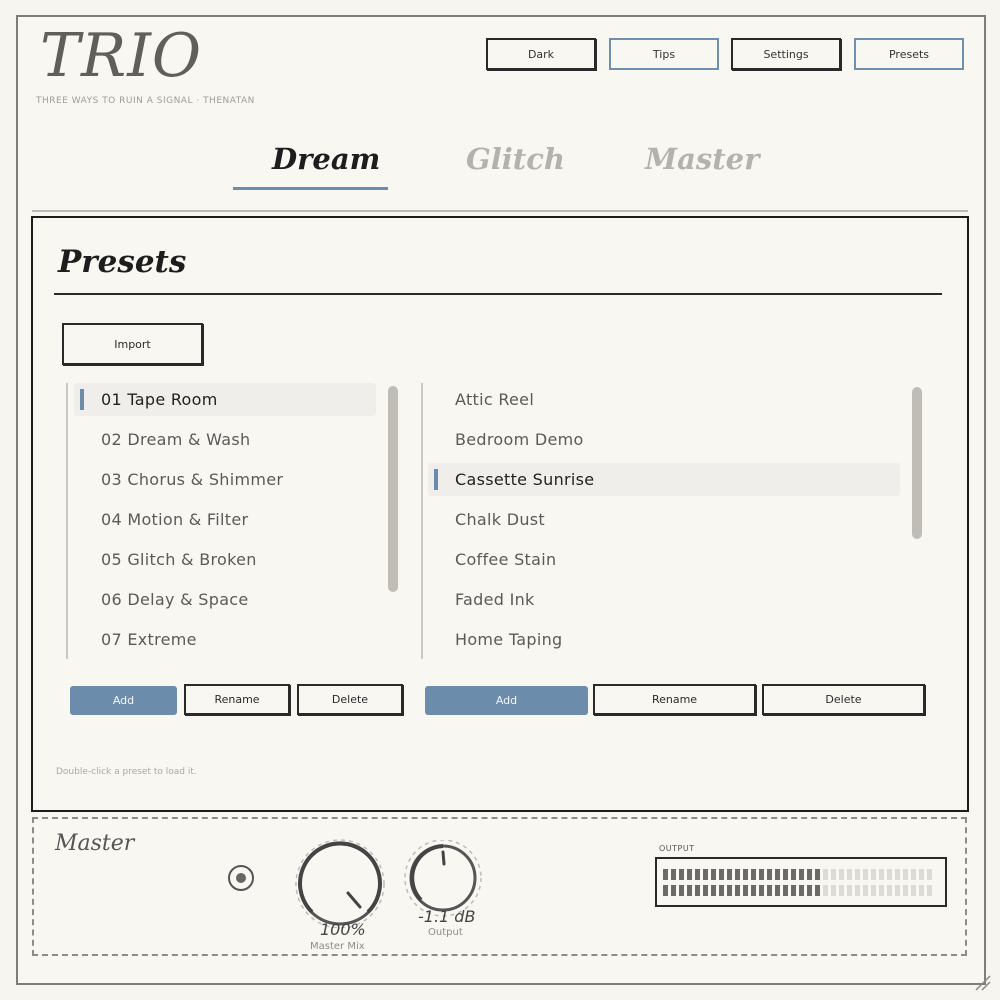 This screenshot has width=1000, height=1000. Describe the element at coordinates (326, 159) in the screenshot. I see `tab-dream: Dream` at that location.